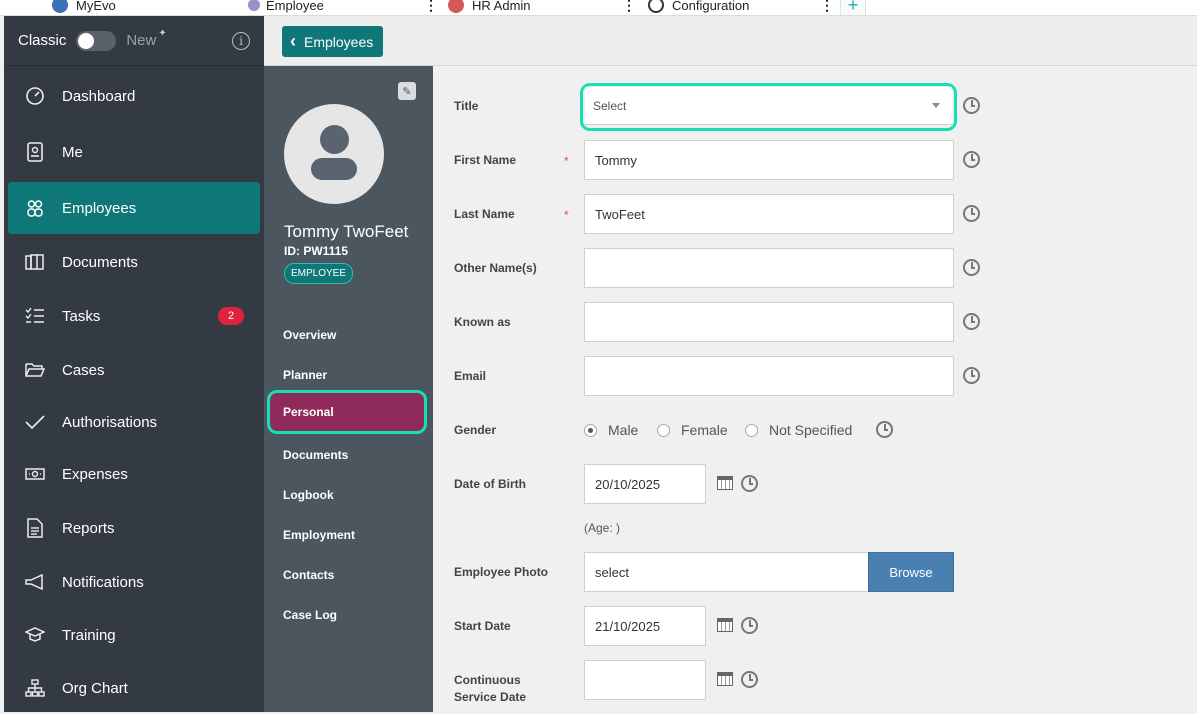 Image resolution: width=1197 pixels, height=714 pixels. Describe the element at coordinates (35, 688) in the screenshot. I see `org-chart-icon` at that location.